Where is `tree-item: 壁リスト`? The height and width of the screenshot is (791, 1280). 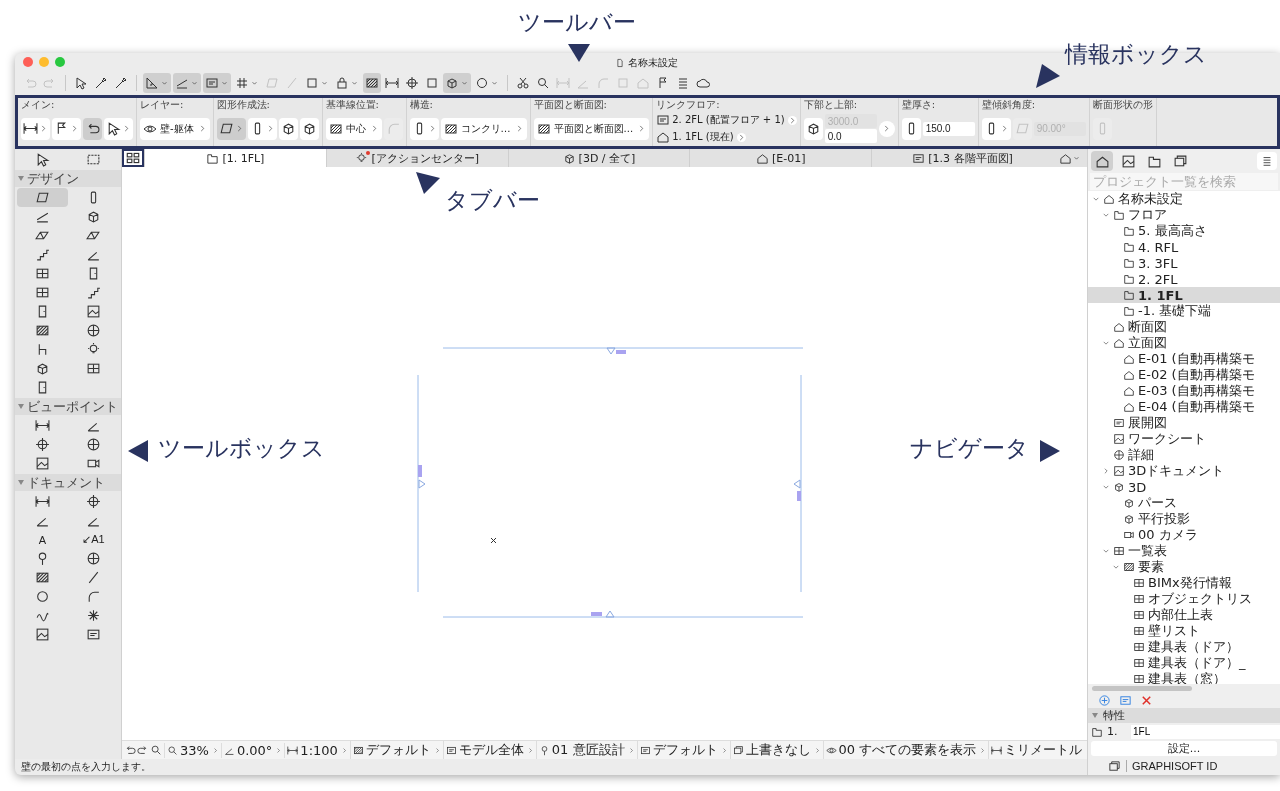 tree-item: 壁リスト is located at coordinates (1184, 631).